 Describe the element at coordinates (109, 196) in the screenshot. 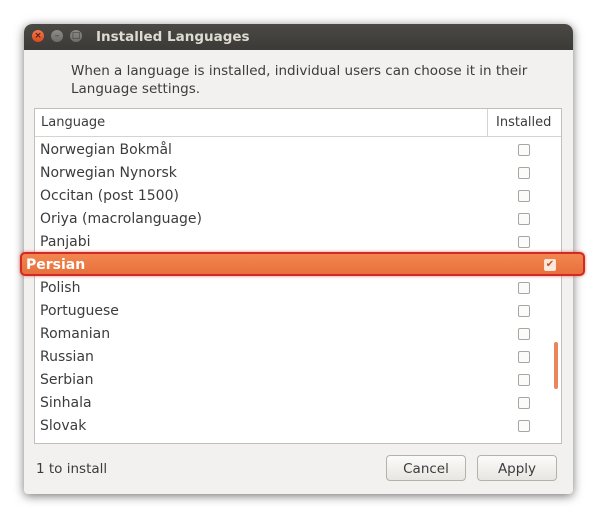

I see `language-name: Occitan (post 1500)` at that location.